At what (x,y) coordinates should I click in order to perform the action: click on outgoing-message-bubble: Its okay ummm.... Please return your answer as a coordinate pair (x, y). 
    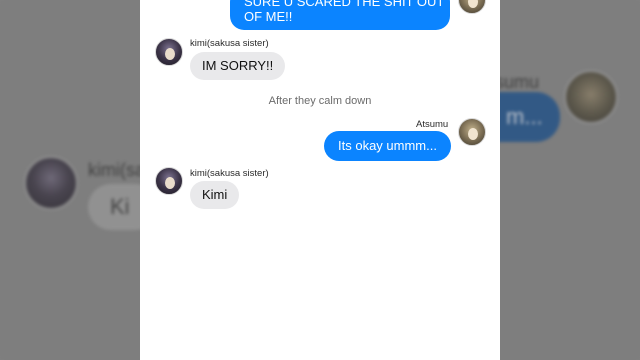
    Looking at the image, I should click on (387, 146).